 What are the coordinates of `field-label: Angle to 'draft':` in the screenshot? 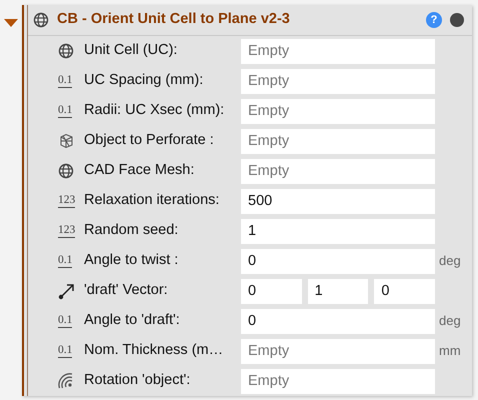 It's located at (132, 320).